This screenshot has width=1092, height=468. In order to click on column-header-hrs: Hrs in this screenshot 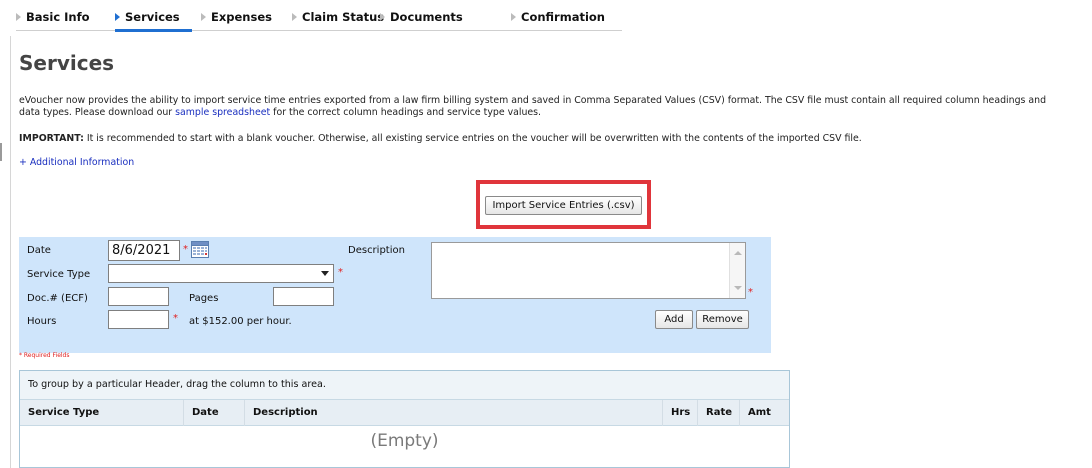, I will do `click(679, 413)`.